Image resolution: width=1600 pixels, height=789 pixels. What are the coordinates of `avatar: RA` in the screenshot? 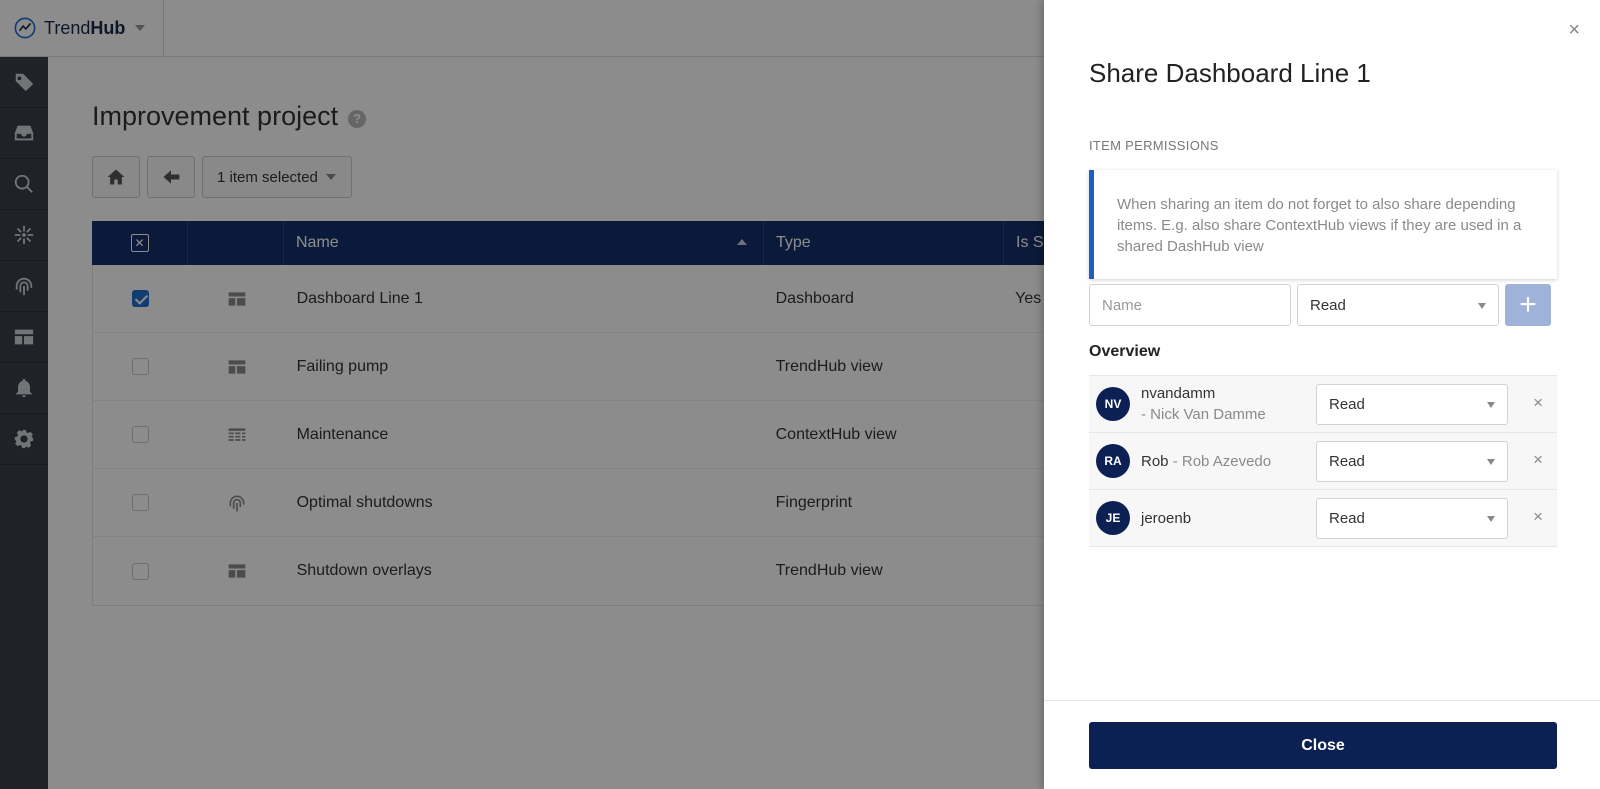 It's located at (1113, 461).